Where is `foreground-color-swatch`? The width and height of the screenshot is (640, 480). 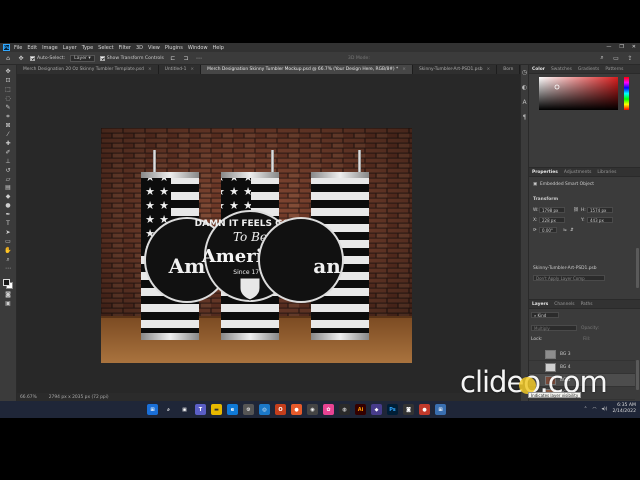 foreground-color-swatch is located at coordinates (6, 282).